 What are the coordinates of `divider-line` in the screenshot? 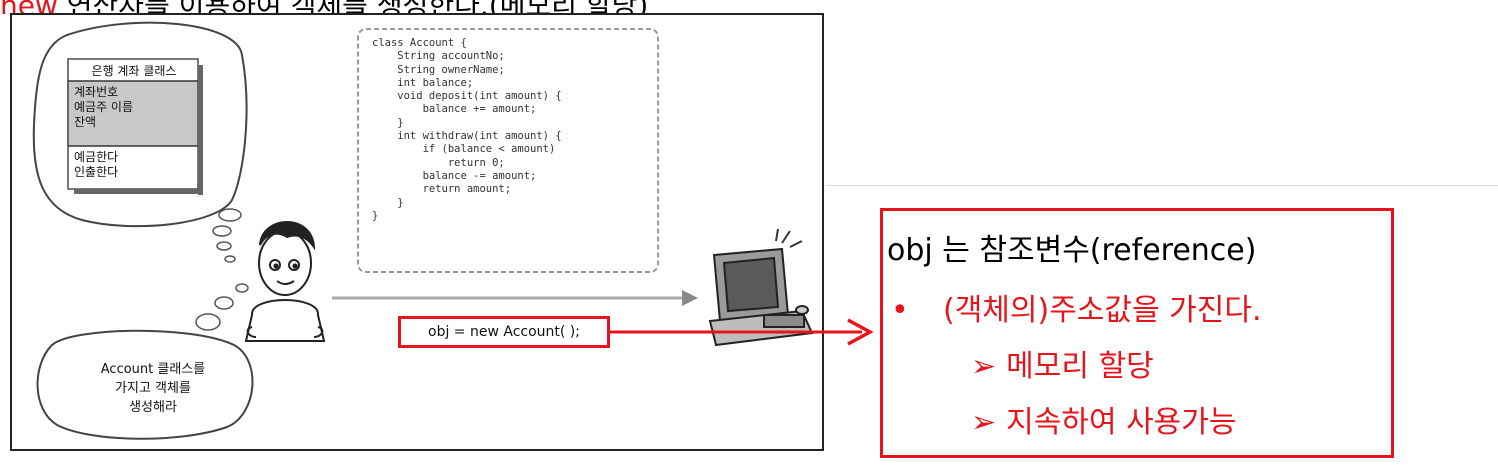 It's located at (1162, 185).